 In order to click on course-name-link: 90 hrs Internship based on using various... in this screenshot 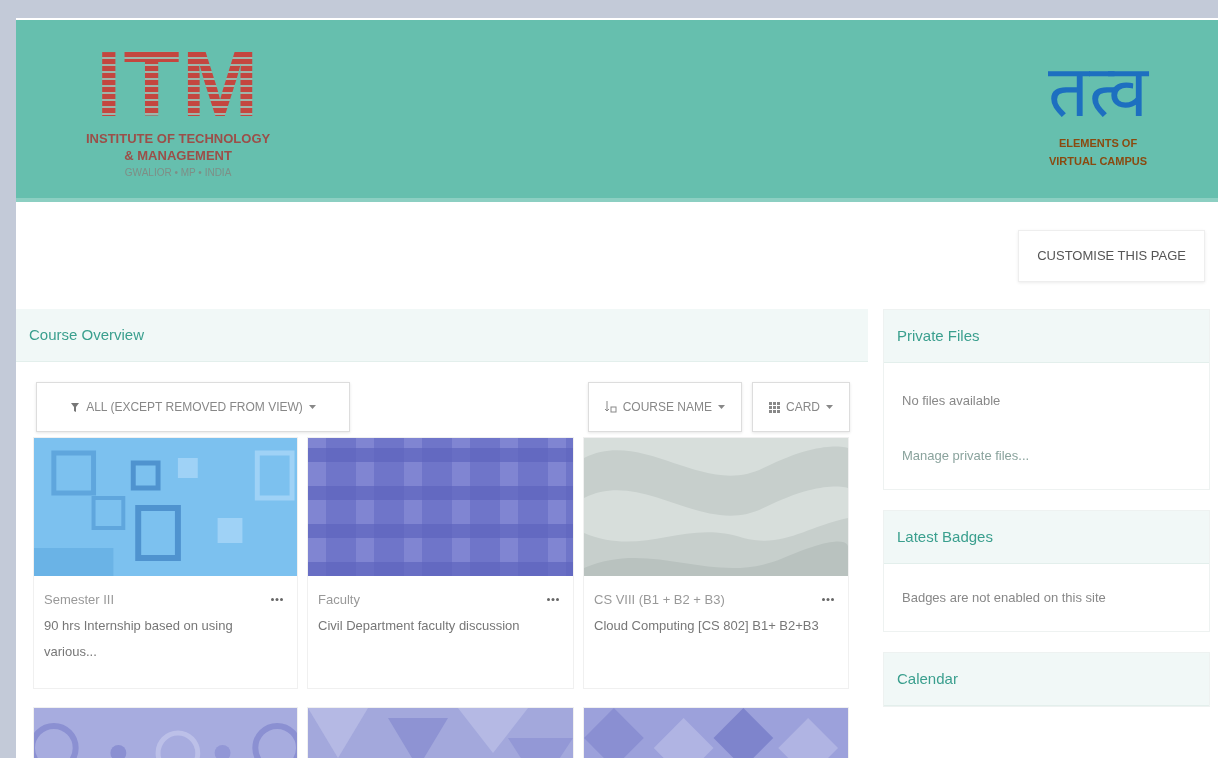, I will do `click(165, 639)`.